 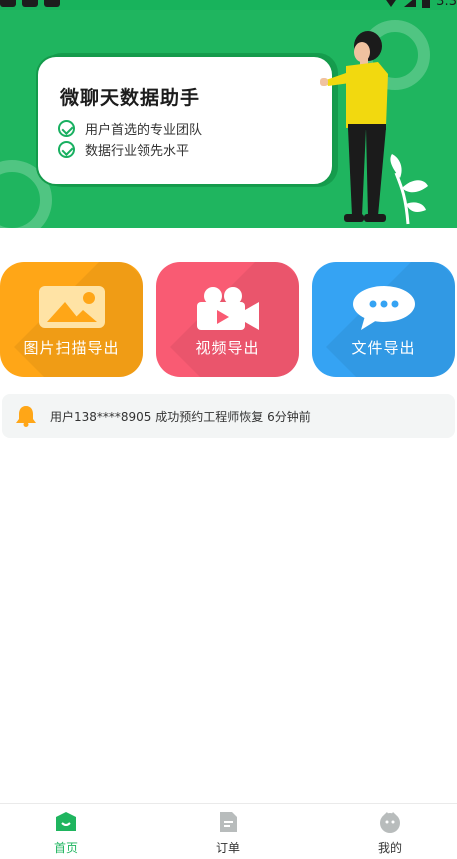 I want to click on nav-item-profile: 我的, so click(x=390, y=833).